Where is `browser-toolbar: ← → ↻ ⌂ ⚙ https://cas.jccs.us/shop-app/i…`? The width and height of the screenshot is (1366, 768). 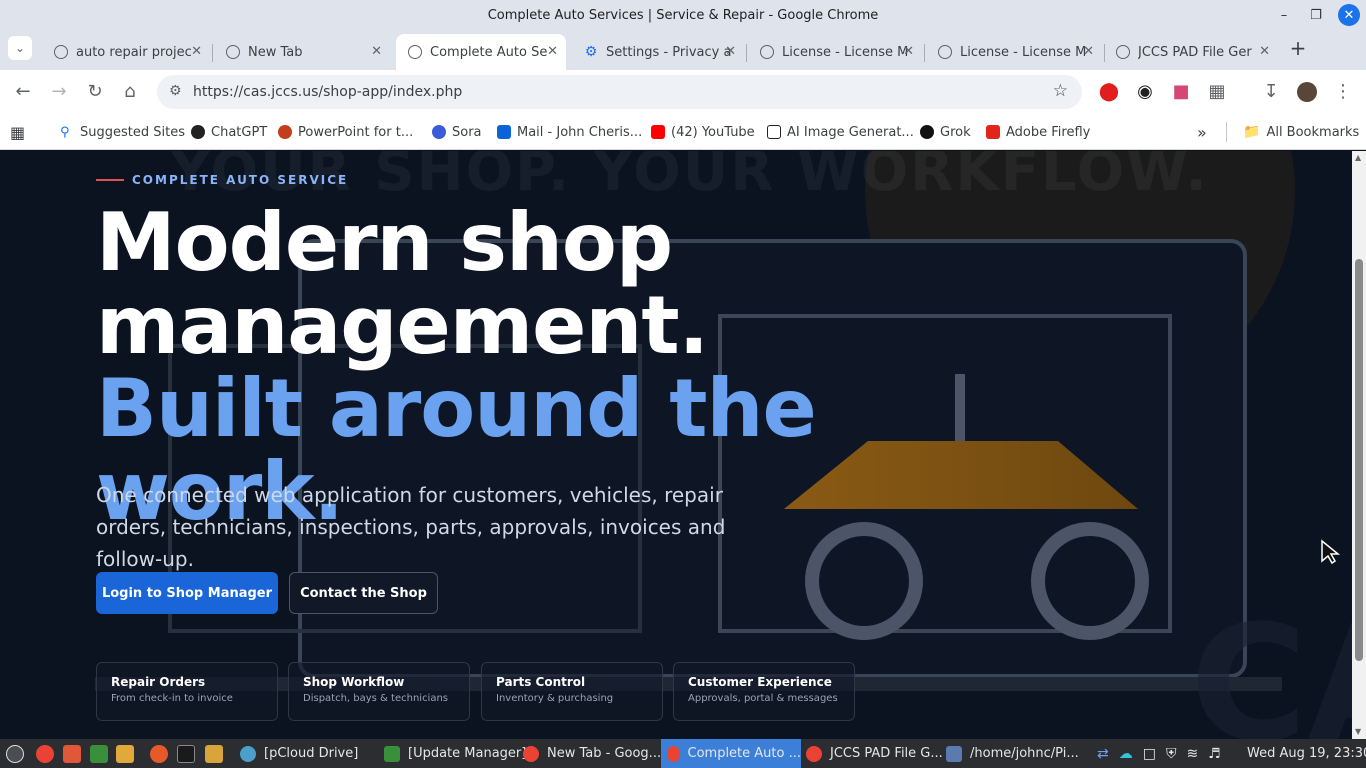
browser-toolbar: ← → ↻ ⌂ ⚙ https://cas.jccs.us/shop-app/i… is located at coordinates (683, 92).